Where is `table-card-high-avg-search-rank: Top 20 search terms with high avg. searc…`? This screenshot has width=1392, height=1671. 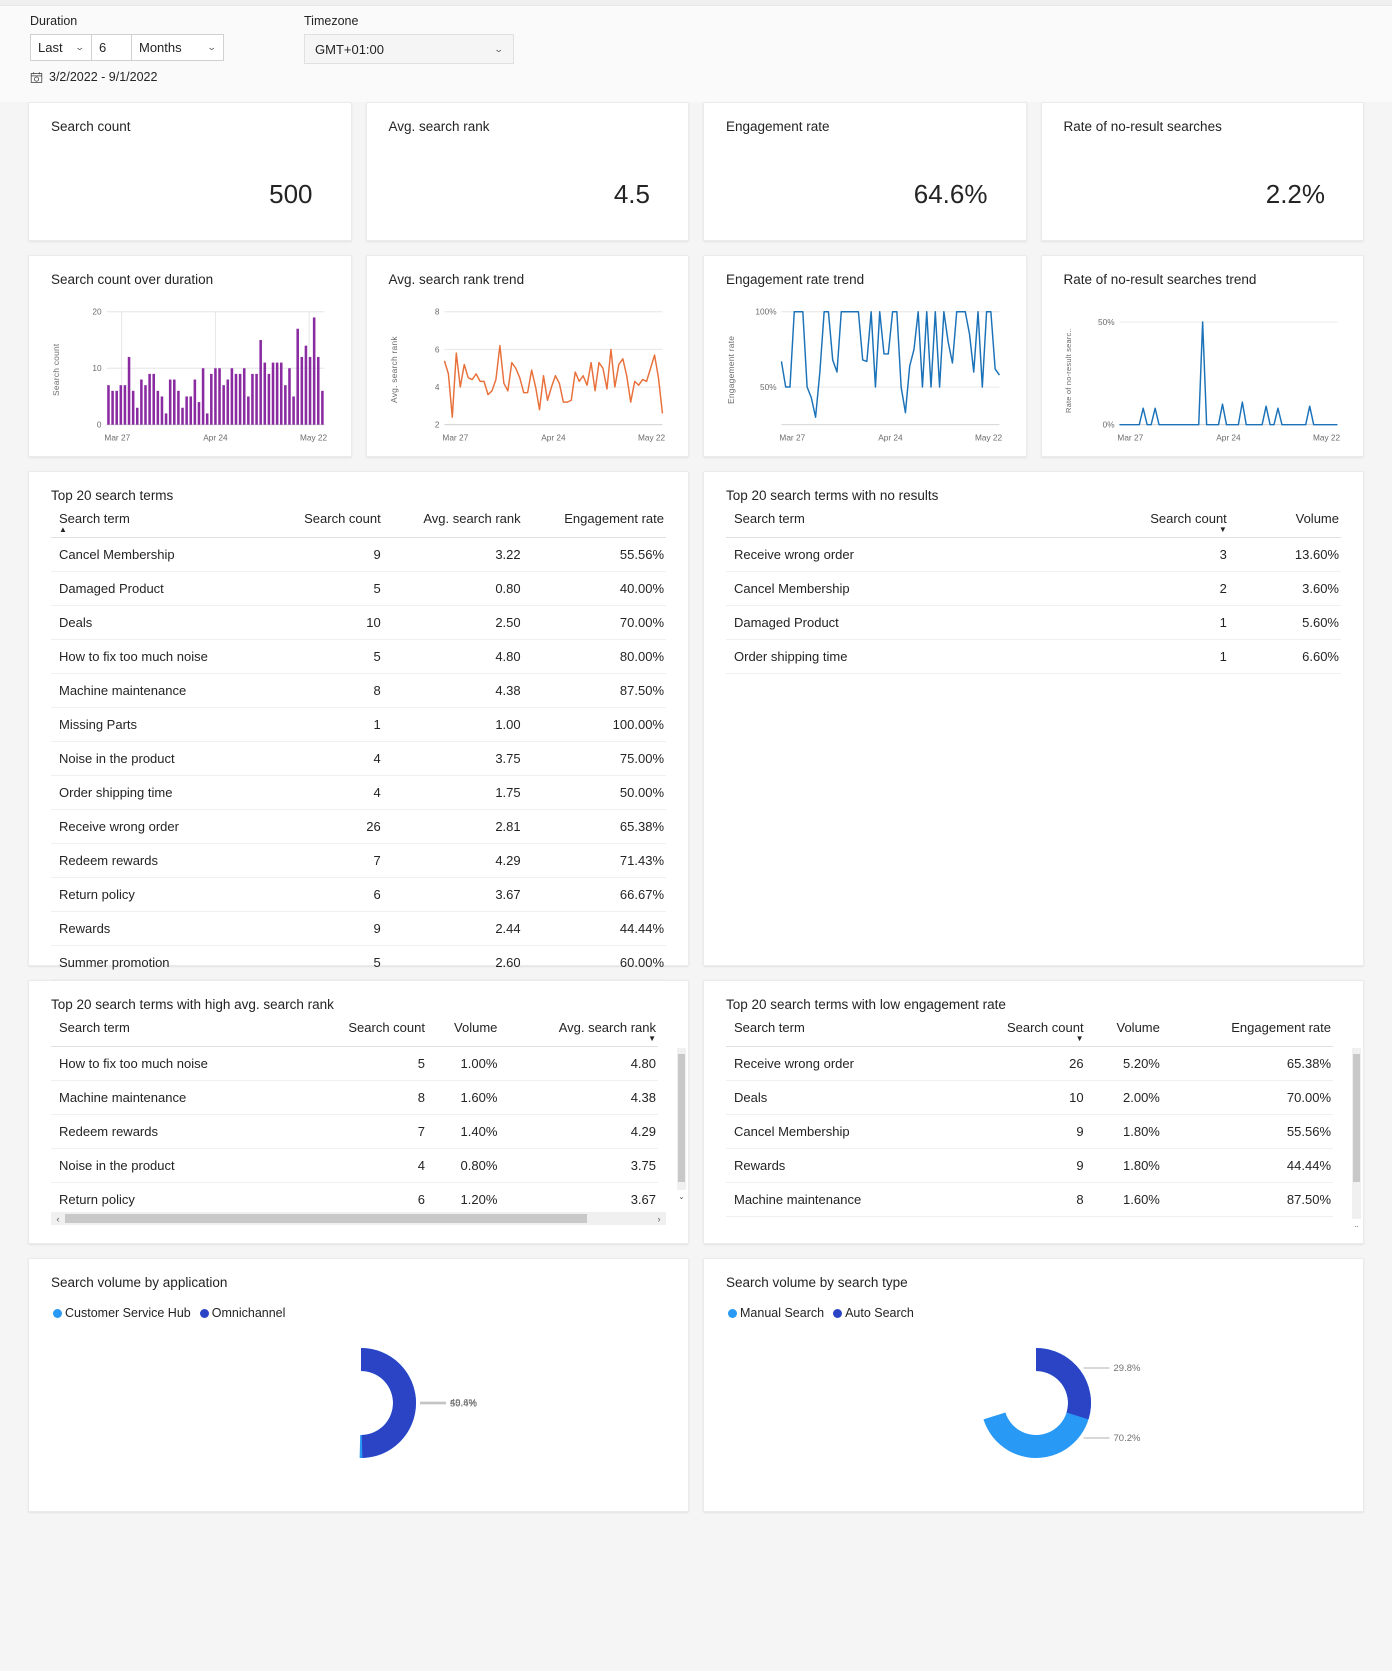
table-card-high-avg-search-rank: Top 20 search terms with high avg. searc… is located at coordinates (358, 1112).